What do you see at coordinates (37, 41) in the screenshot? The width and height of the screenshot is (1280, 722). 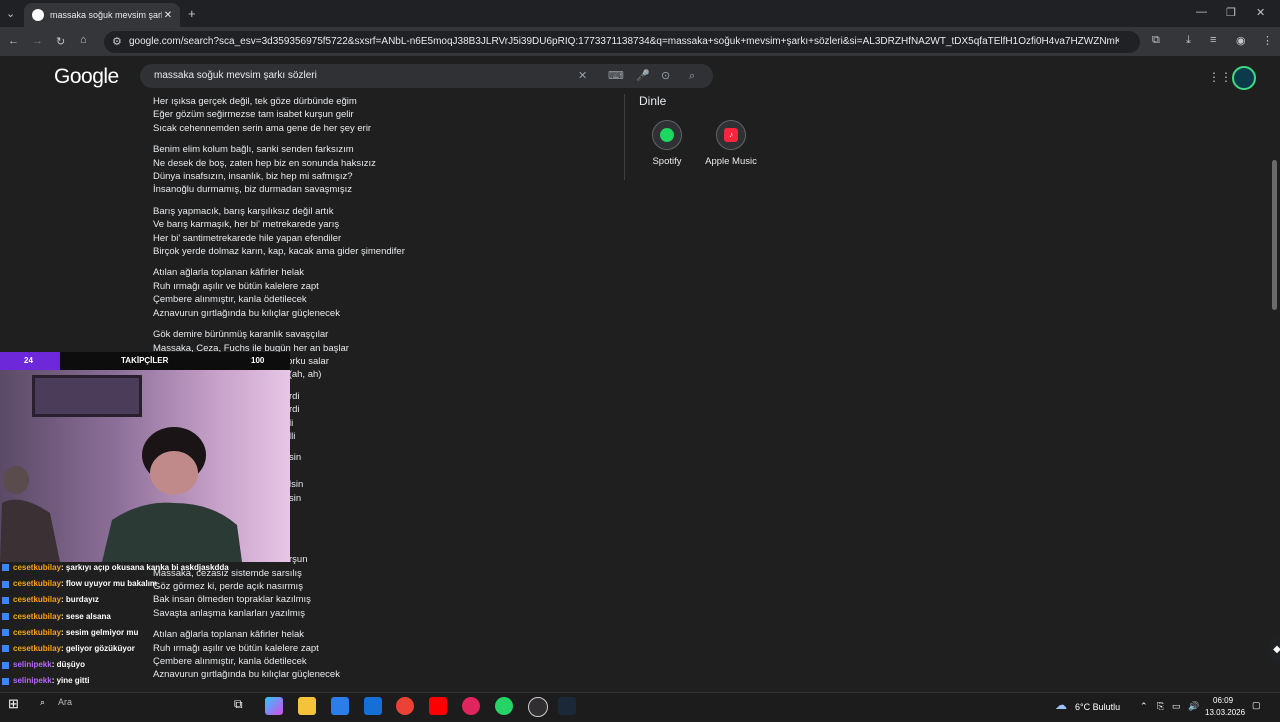 I see `forward-icon: →` at bounding box center [37, 41].